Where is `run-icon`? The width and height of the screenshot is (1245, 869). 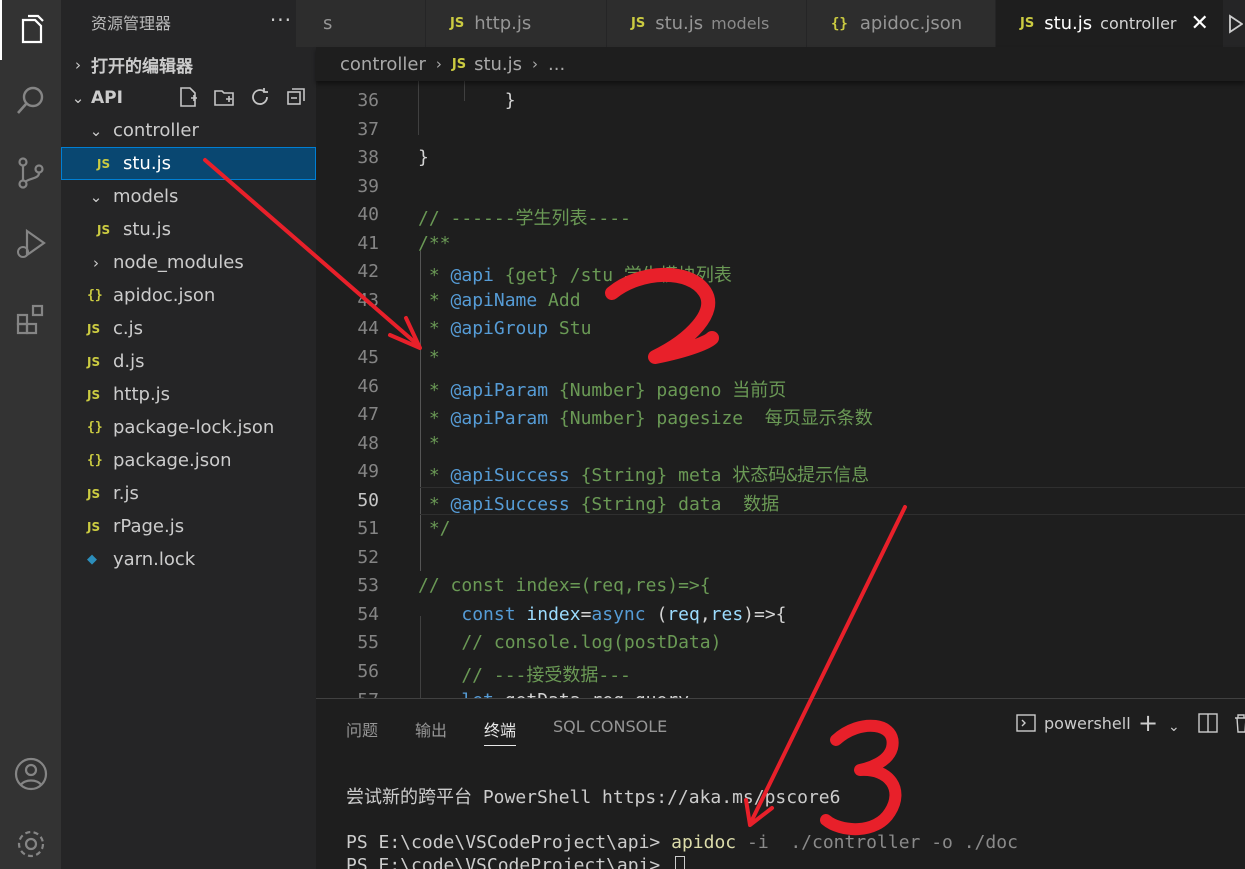
run-icon is located at coordinates (1234, 23).